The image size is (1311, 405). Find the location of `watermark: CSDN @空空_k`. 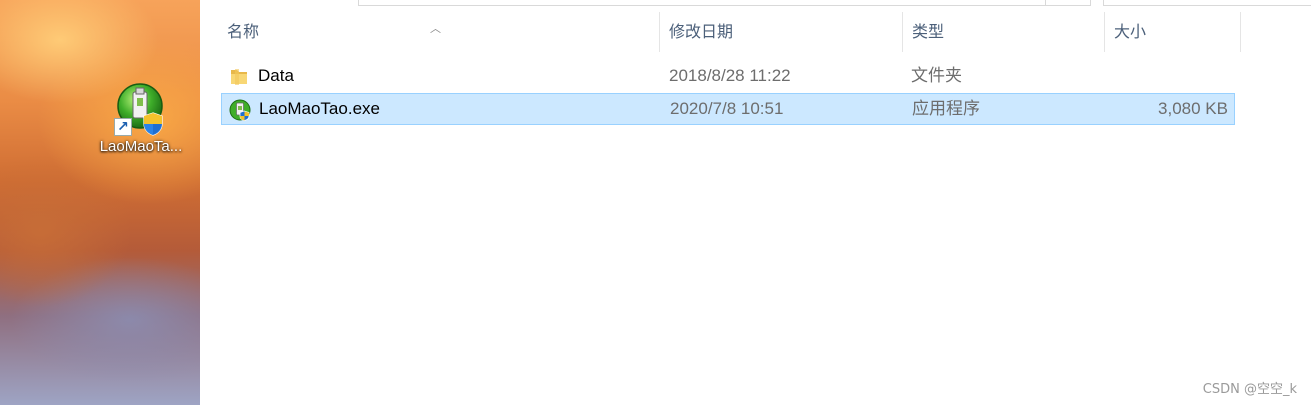

watermark: CSDN @空空_k is located at coordinates (1249, 389).